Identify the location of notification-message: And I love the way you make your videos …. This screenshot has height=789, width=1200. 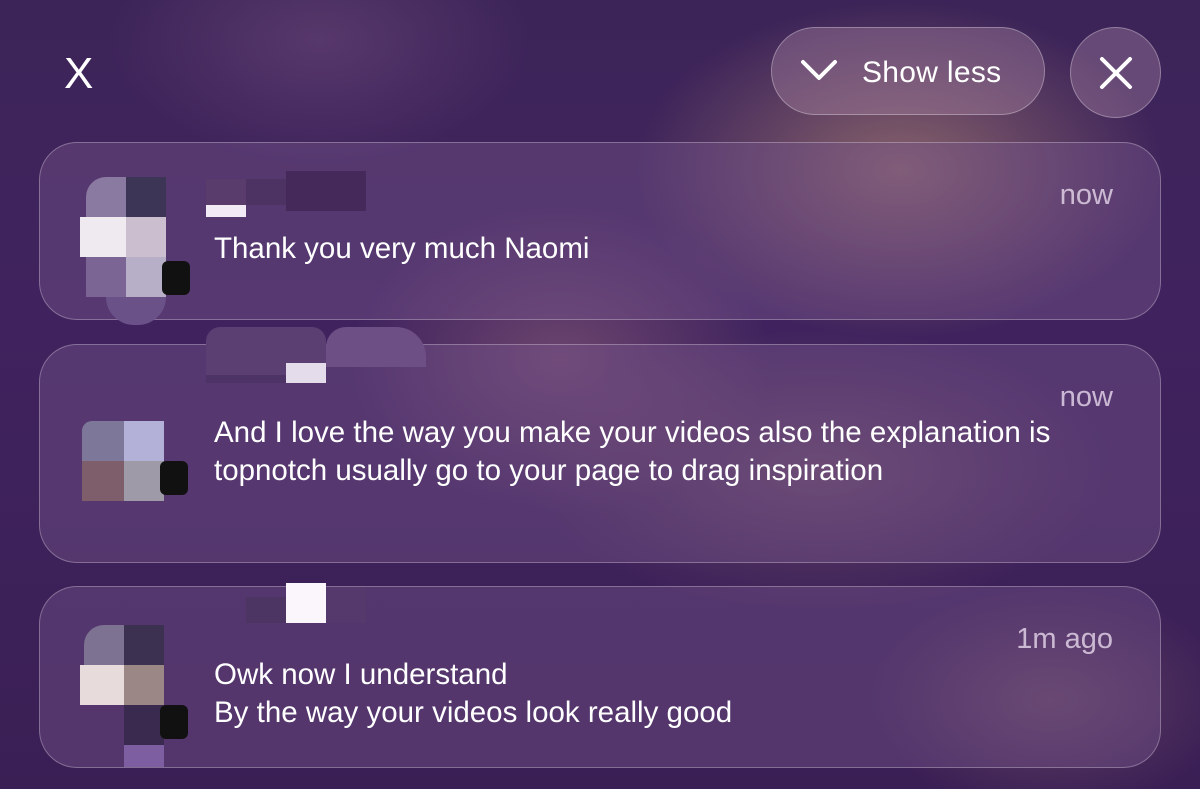
(632, 451).